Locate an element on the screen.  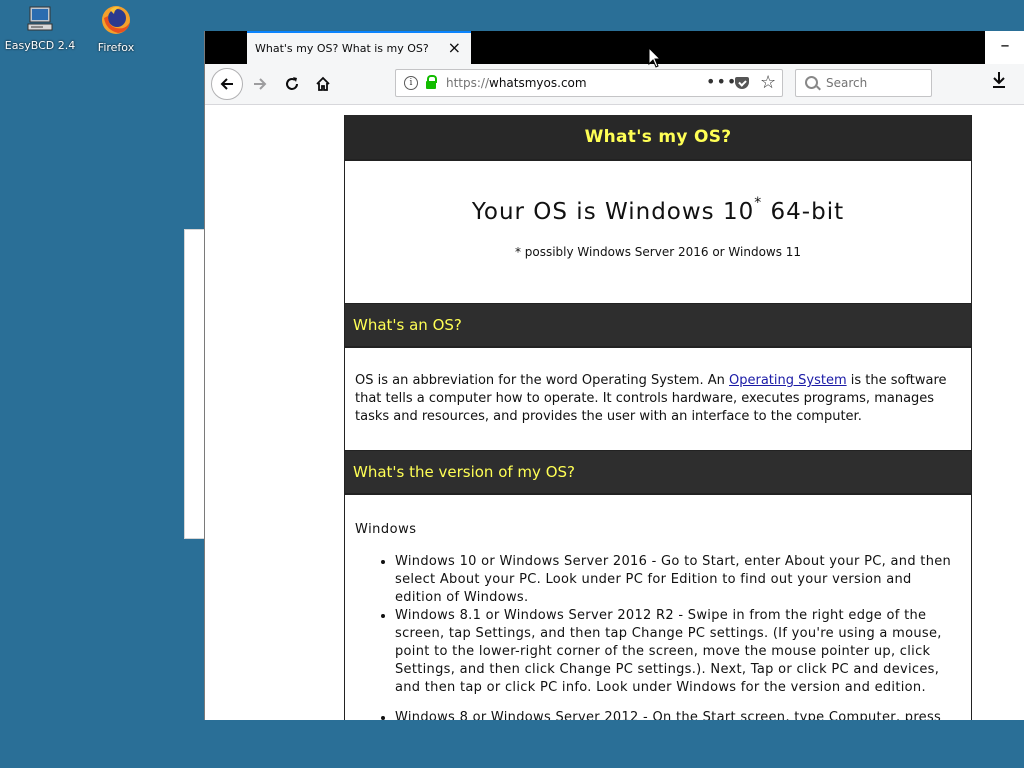
os-result: Your OS is Windows 10* 64-bit is located at coordinates (658, 210).